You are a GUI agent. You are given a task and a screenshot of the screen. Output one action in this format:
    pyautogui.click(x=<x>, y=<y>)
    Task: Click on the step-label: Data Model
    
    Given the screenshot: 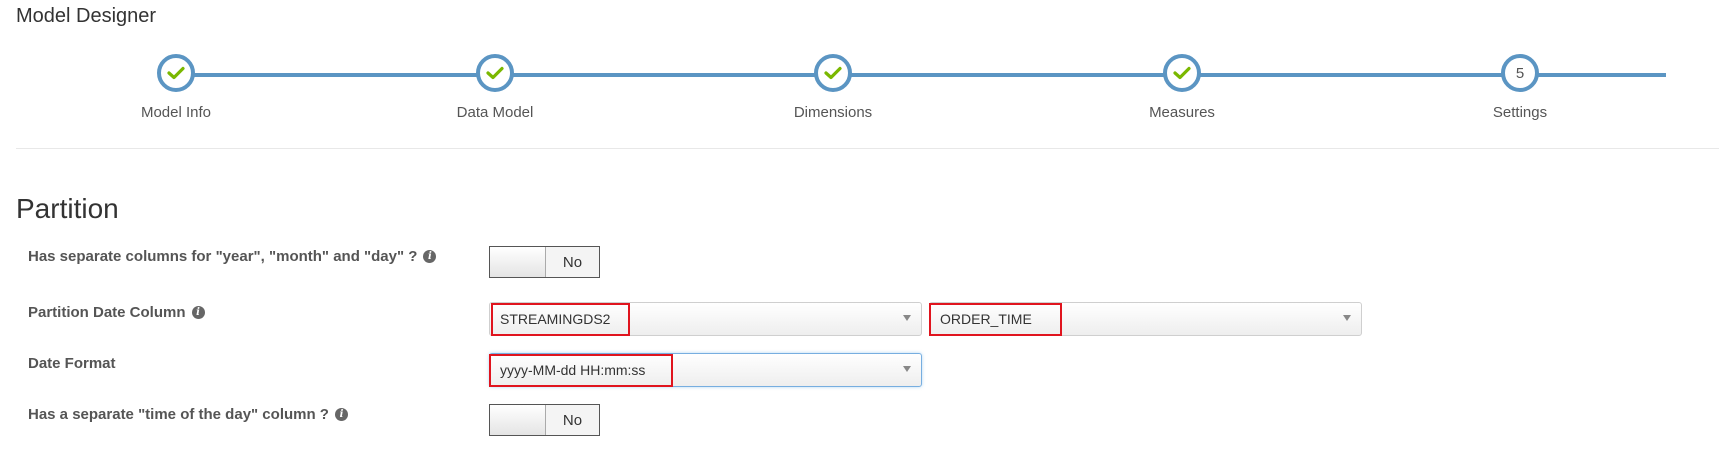 What is the action you would take?
    pyautogui.click(x=495, y=112)
    